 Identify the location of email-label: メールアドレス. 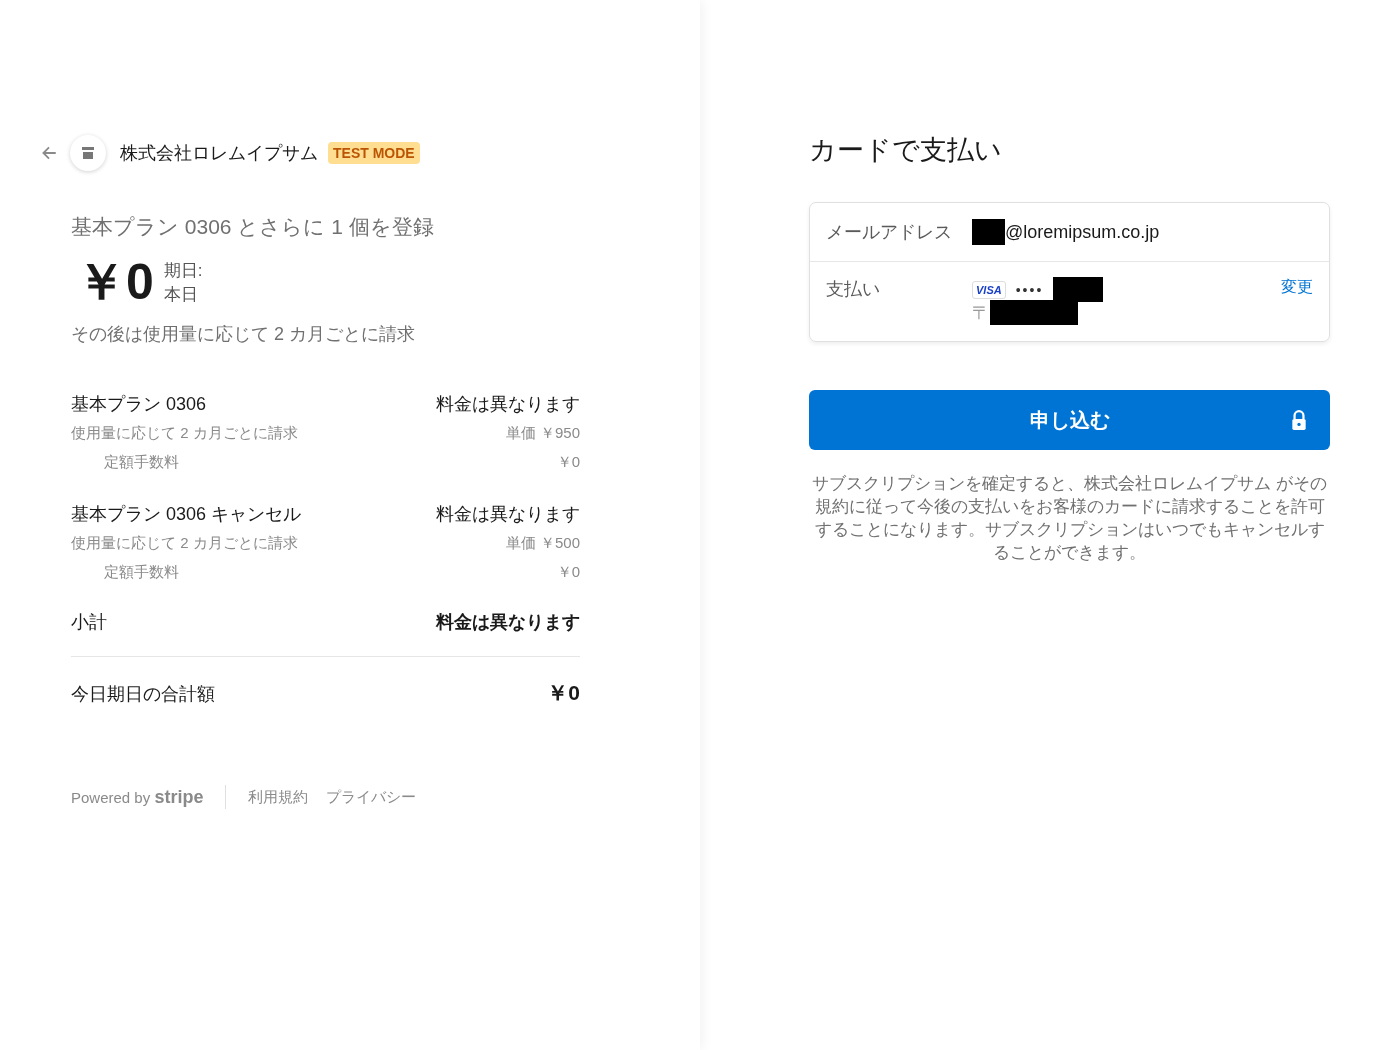
(889, 232).